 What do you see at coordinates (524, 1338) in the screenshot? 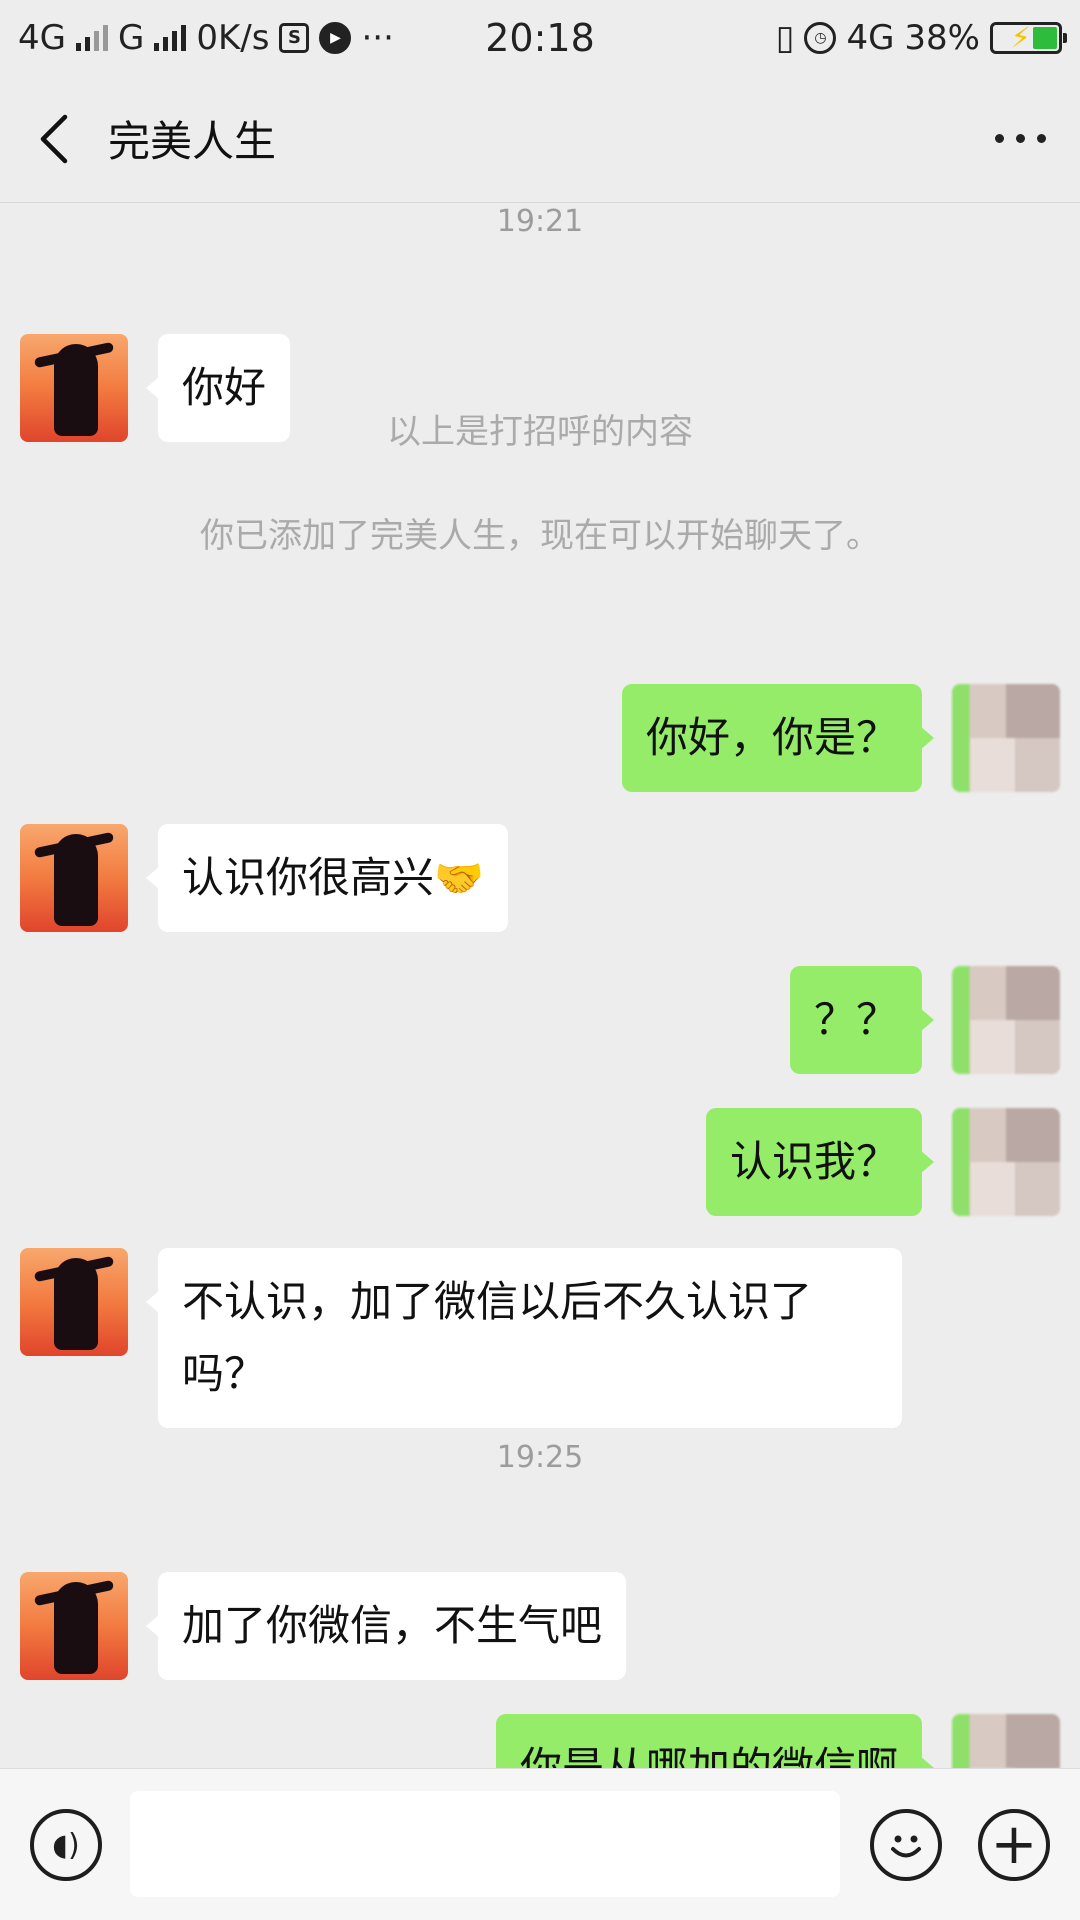
I see `message-bubble: 不认识，加了微信以后不久认识了 吗？` at bounding box center [524, 1338].